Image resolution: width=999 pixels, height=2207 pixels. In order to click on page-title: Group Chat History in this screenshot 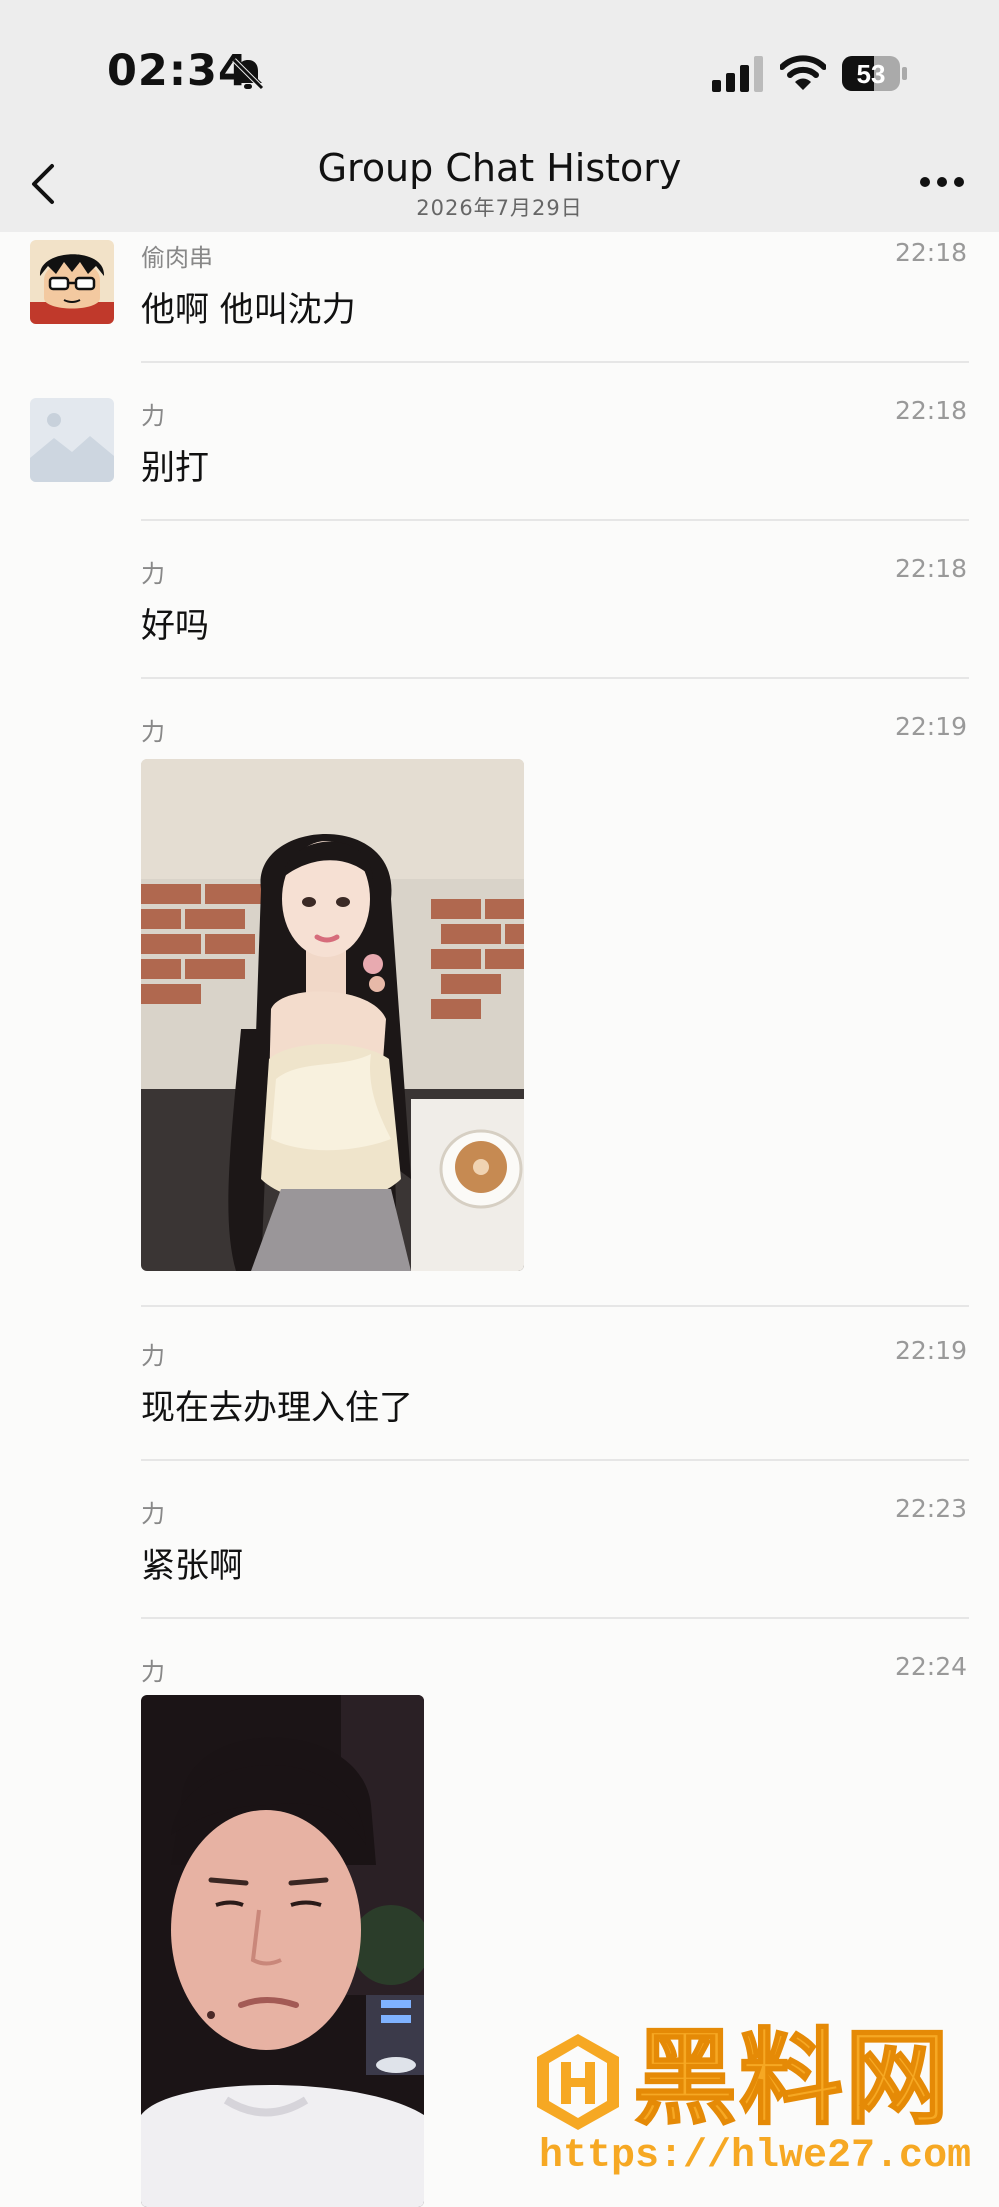, I will do `click(499, 168)`.